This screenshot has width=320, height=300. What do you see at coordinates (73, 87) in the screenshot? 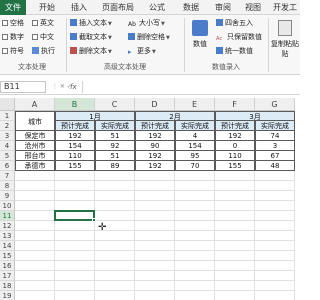
I see `insert-function-button: fx` at bounding box center [73, 87].